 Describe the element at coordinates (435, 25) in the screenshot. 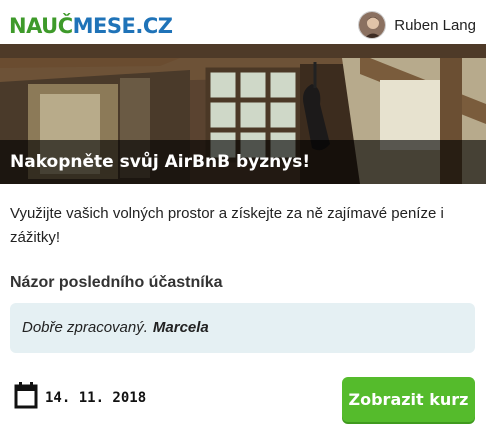

I see `user-name: Ruben Lang` at that location.